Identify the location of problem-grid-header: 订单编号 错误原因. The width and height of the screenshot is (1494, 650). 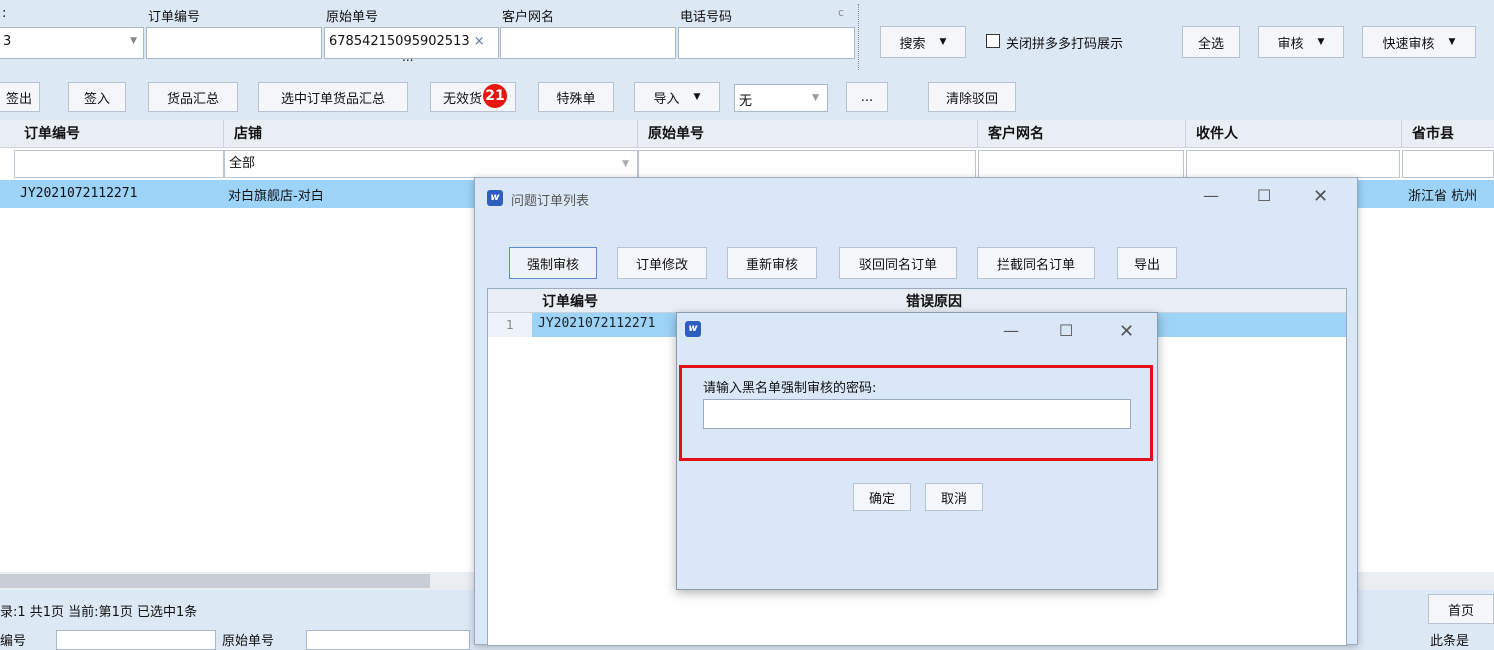
(917, 301).